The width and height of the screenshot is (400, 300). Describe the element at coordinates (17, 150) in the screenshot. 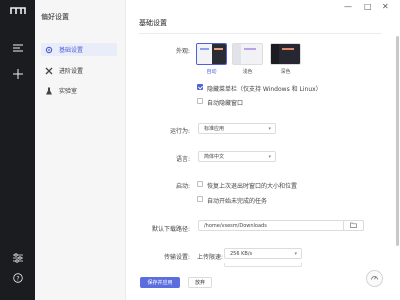

I see `app-leftbar: ?` at that location.